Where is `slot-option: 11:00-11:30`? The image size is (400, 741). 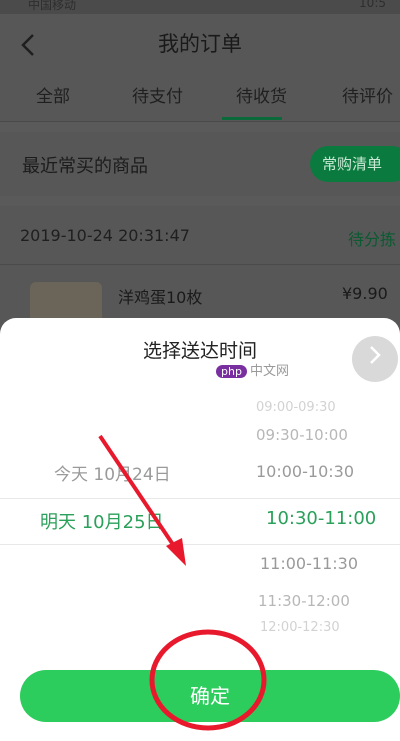 slot-option: 11:00-11:30 is located at coordinates (309, 563).